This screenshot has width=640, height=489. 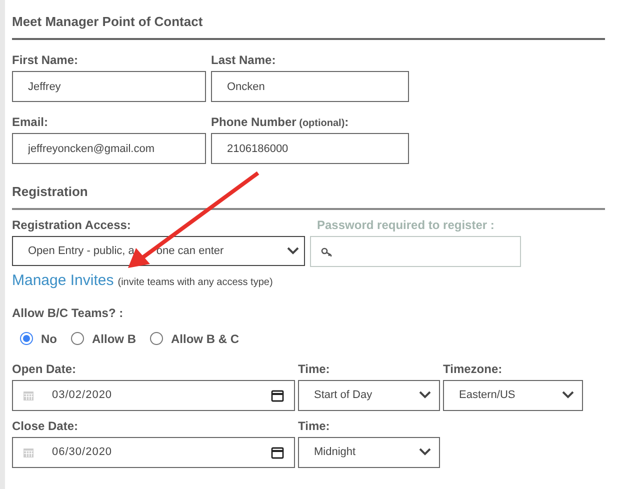 What do you see at coordinates (310, 148) in the screenshot?
I see `text-field: 2106186000` at bounding box center [310, 148].